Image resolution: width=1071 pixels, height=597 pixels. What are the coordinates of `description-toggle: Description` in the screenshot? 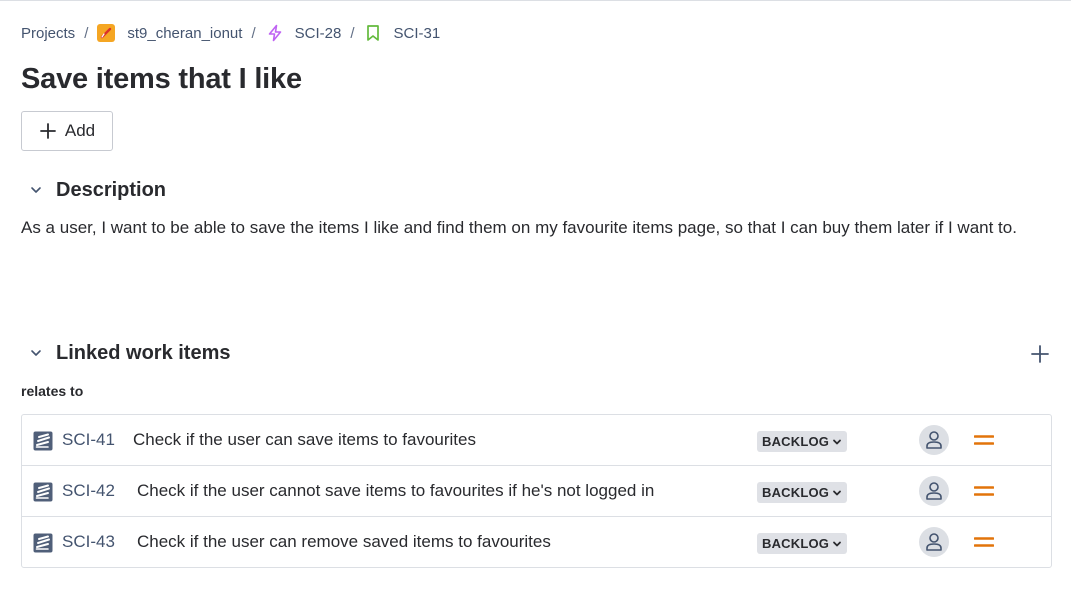 It's located at (96, 190).